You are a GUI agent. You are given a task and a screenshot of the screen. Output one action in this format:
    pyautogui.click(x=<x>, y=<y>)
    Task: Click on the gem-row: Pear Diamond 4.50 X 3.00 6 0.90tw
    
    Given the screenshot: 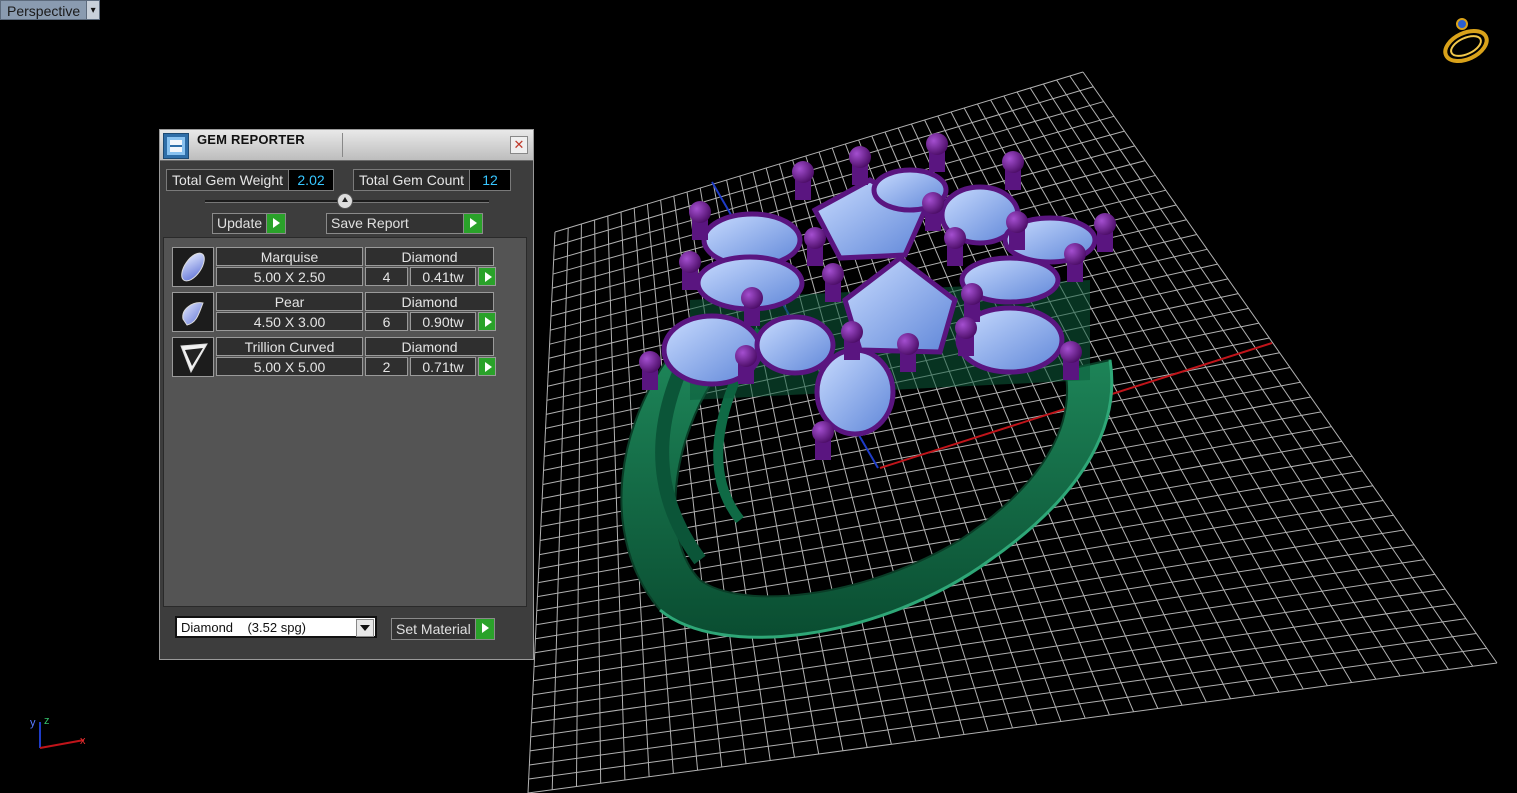 What is the action you would take?
    pyautogui.click(x=334, y=312)
    